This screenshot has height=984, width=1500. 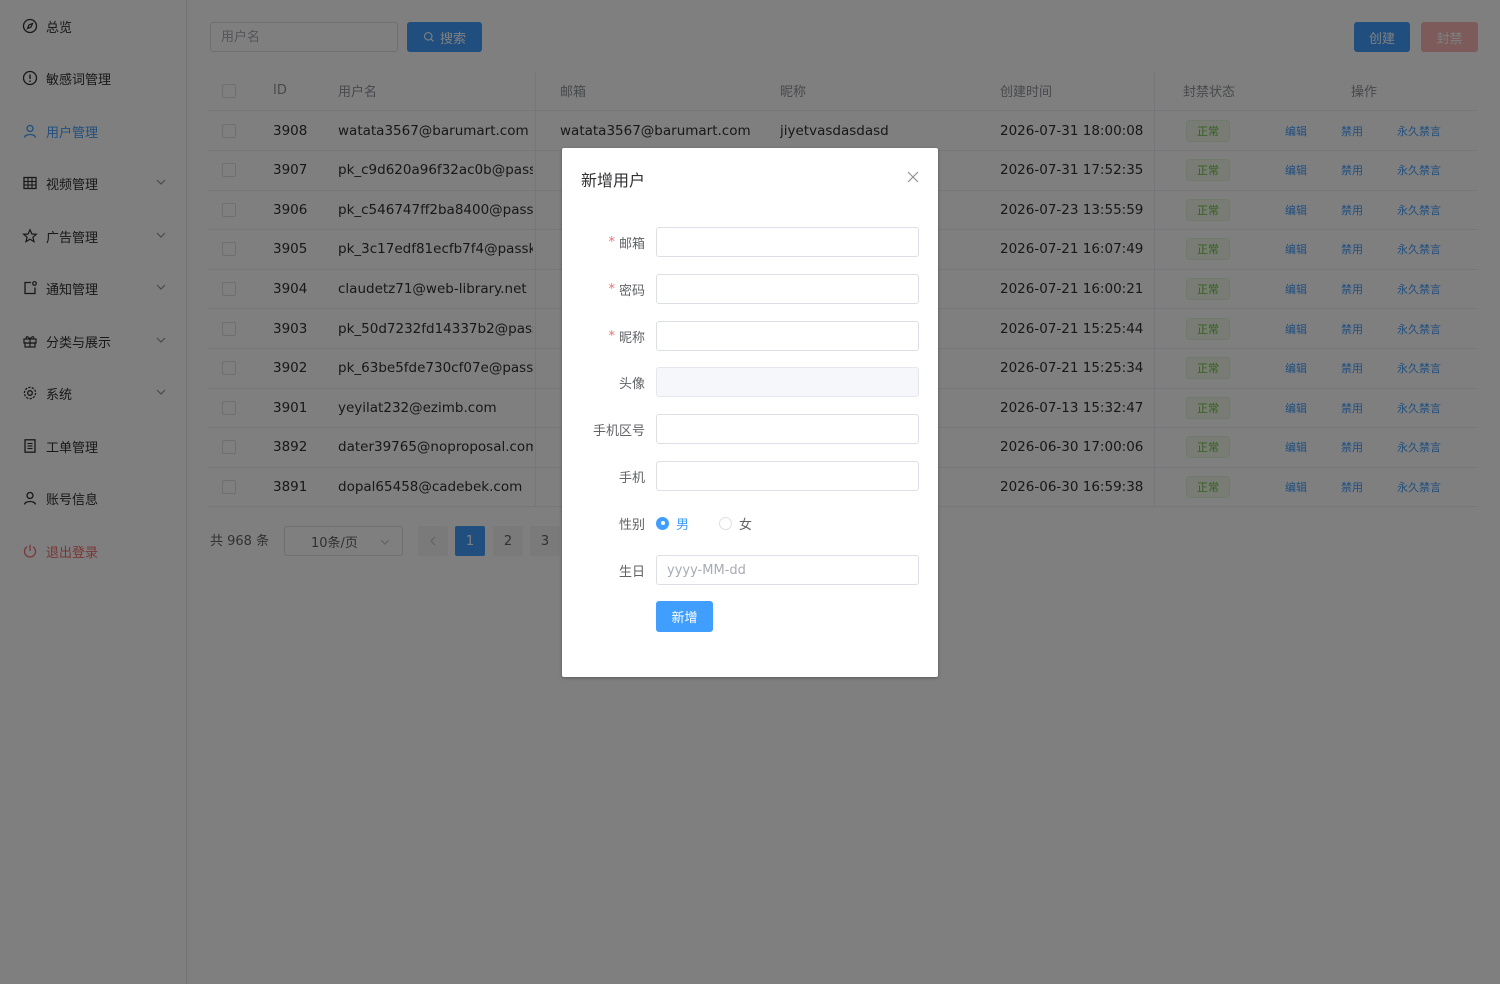 What do you see at coordinates (787, 289) in the screenshot?
I see `password-field` at bounding box center [787, 289].